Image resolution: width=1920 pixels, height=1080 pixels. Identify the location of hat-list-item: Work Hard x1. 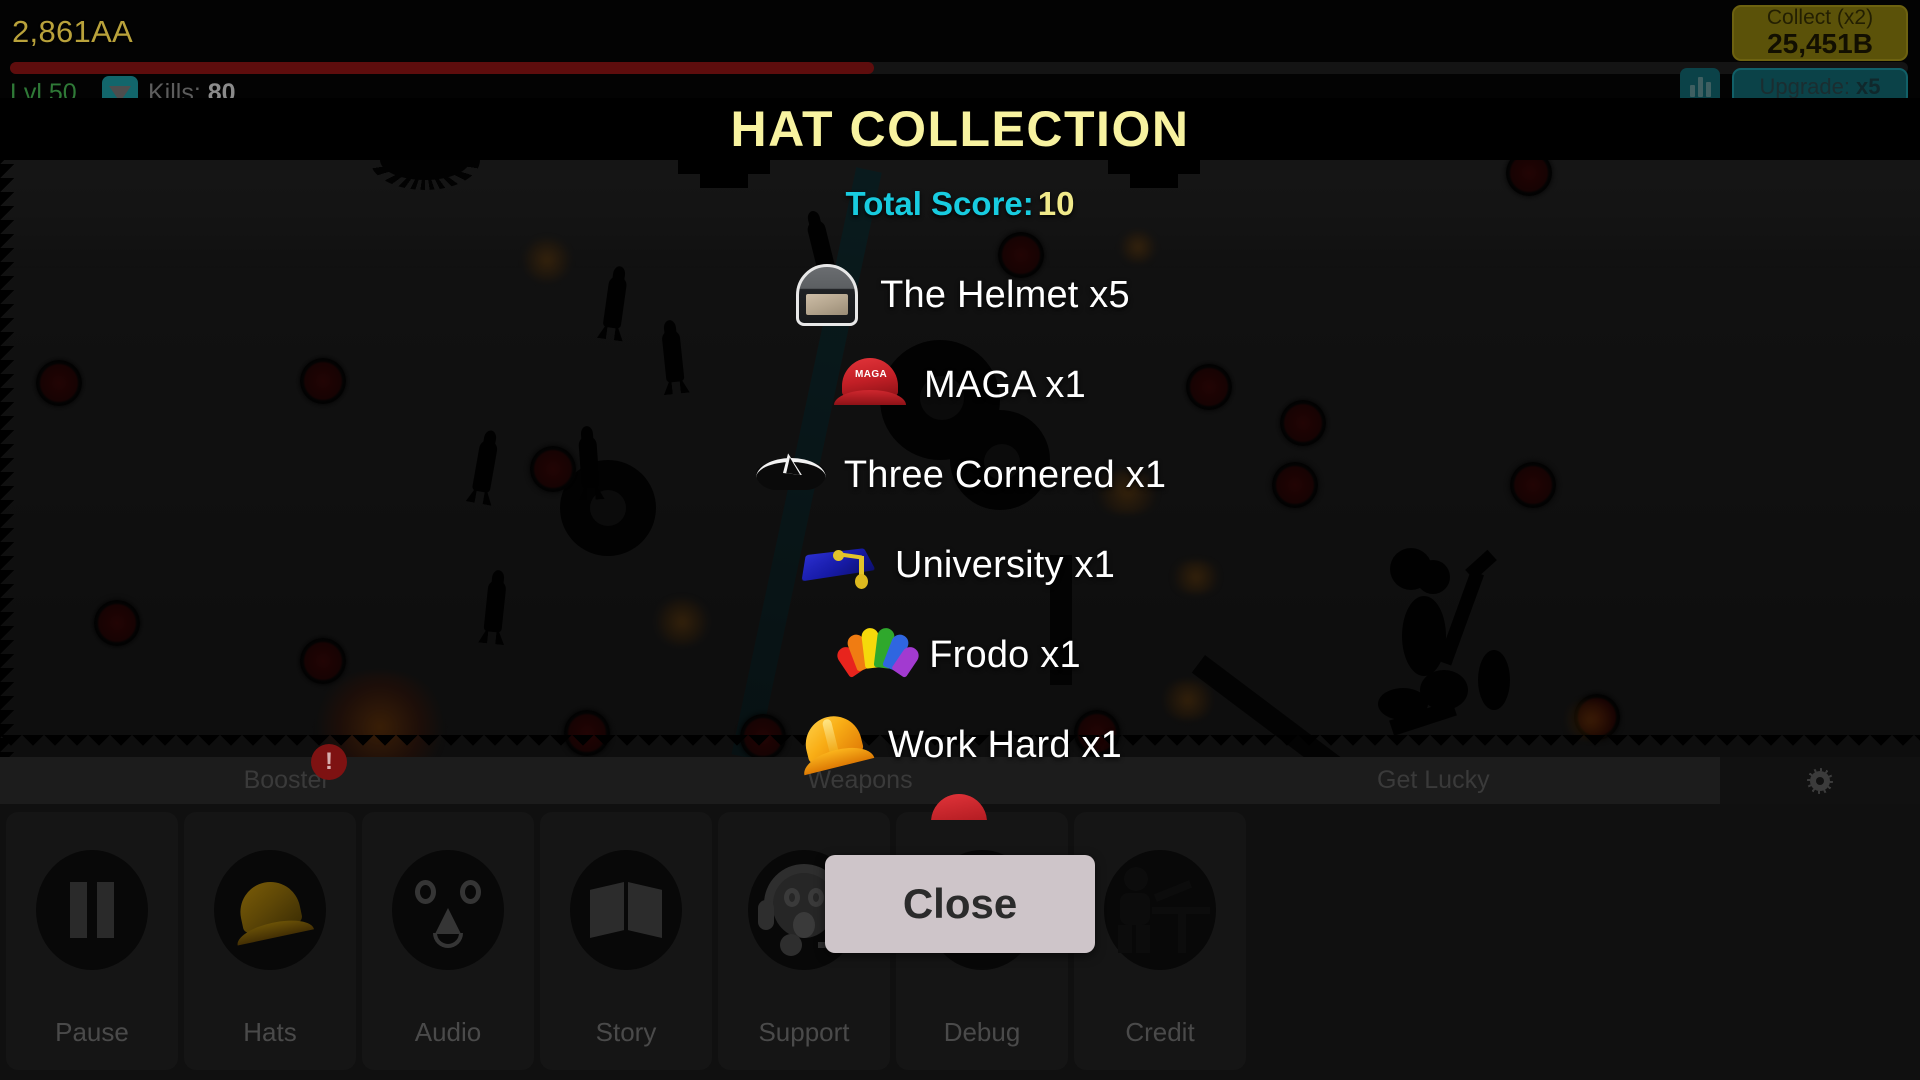
(960, 745).